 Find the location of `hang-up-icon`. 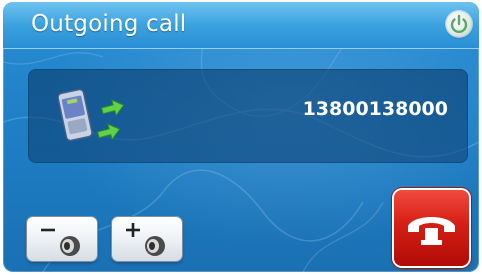

hang-up-icon is located at coordinates (431, 231).